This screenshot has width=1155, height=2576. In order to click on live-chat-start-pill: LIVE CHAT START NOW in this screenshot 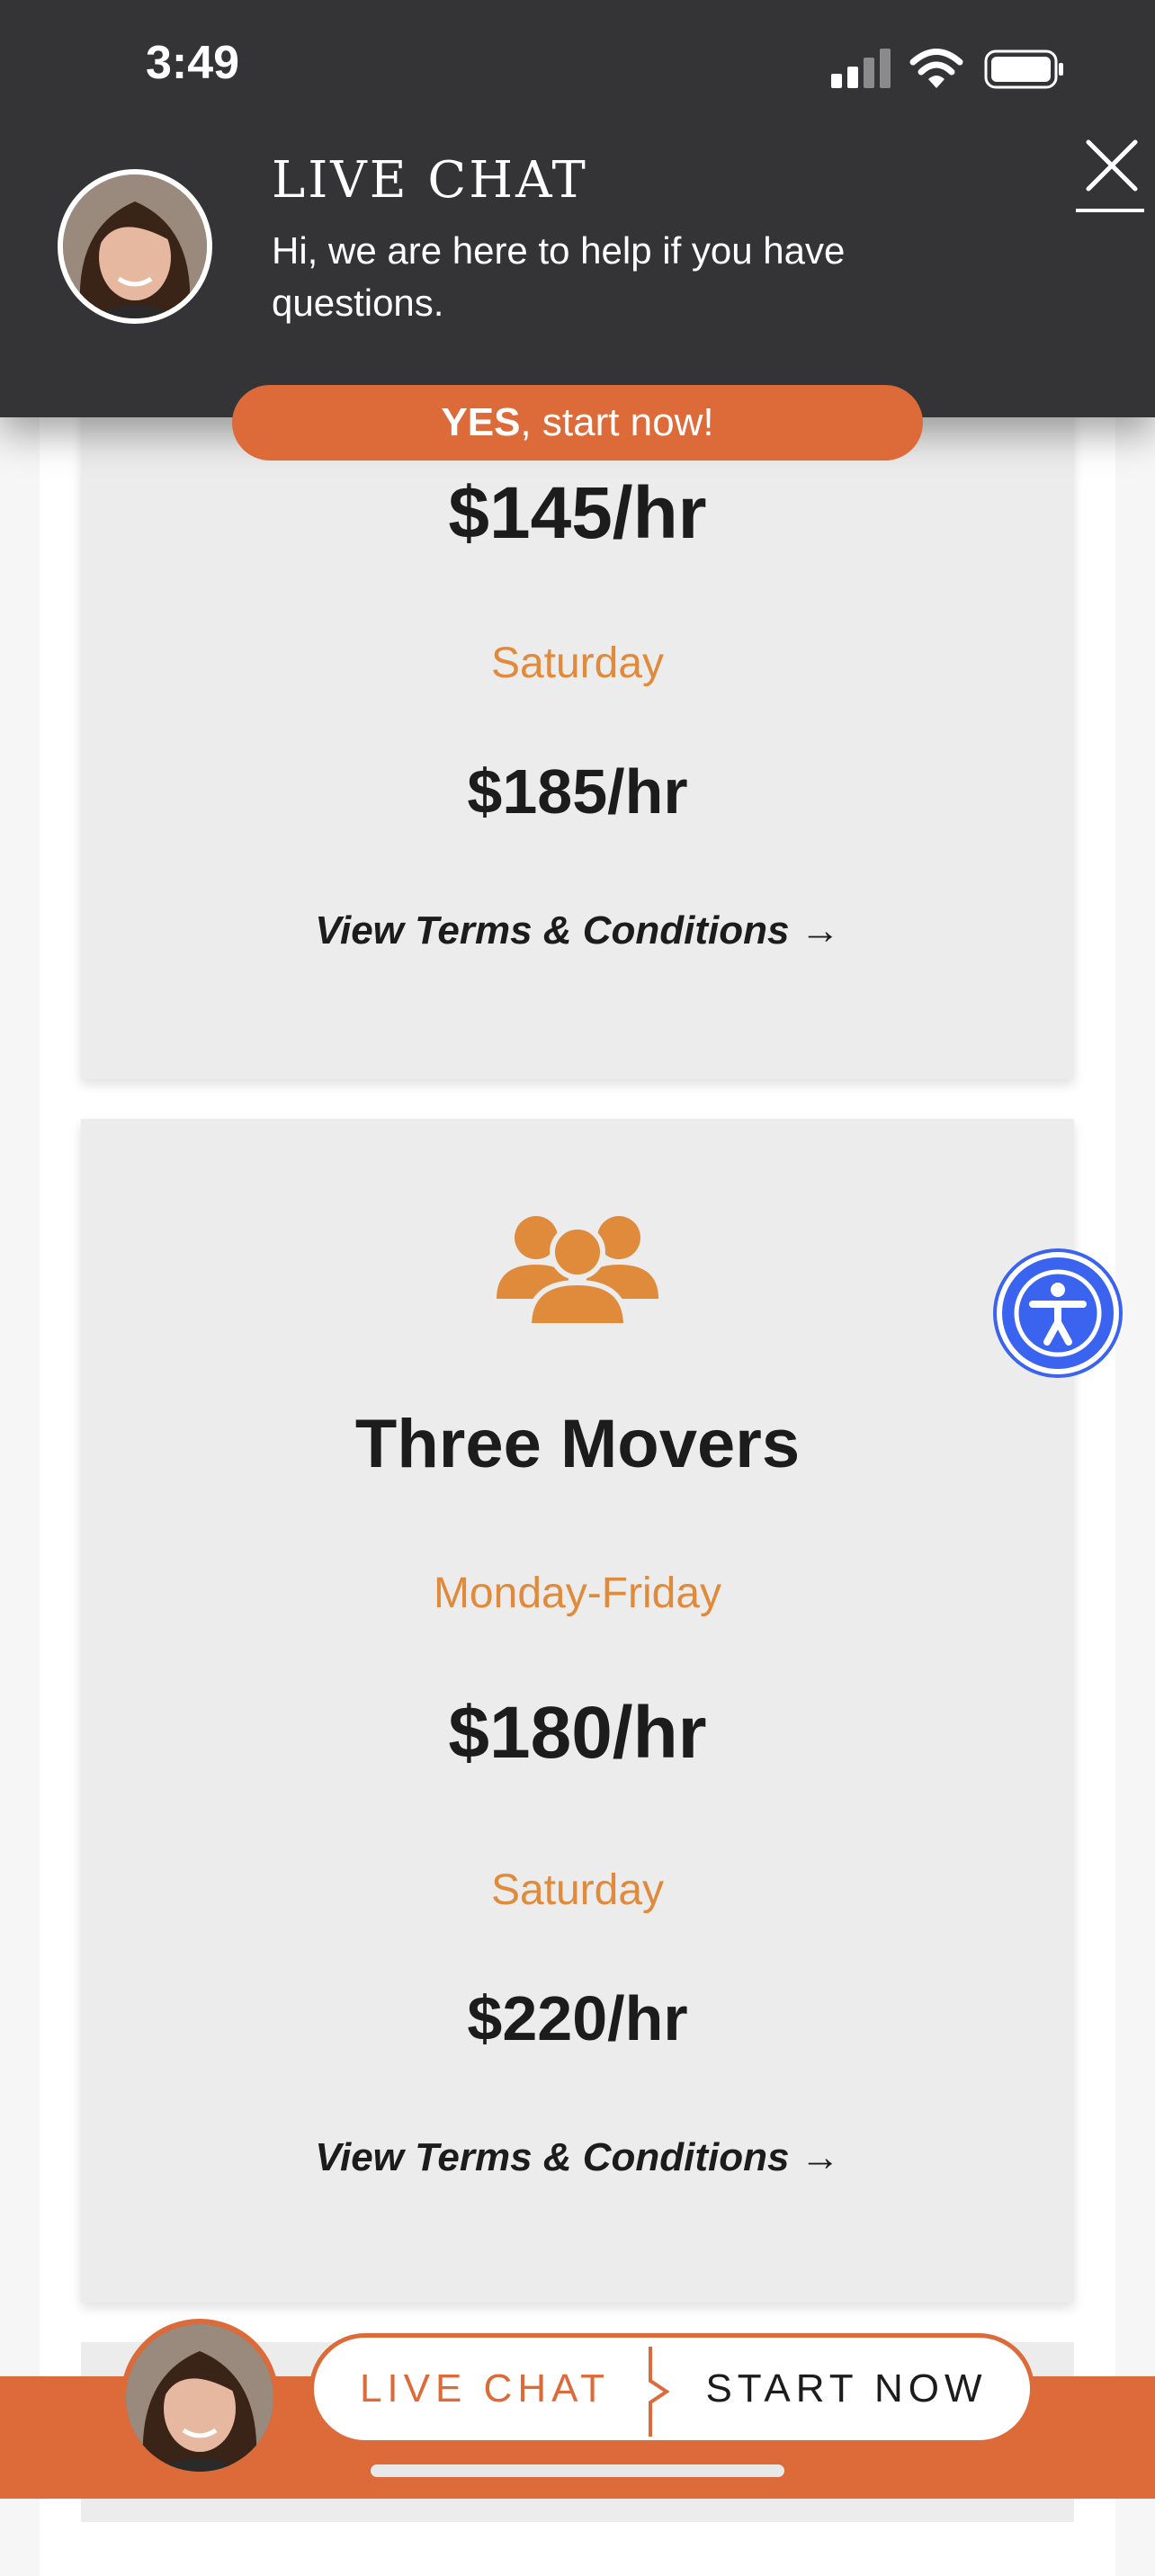, I will do `click(671, 2389)`.